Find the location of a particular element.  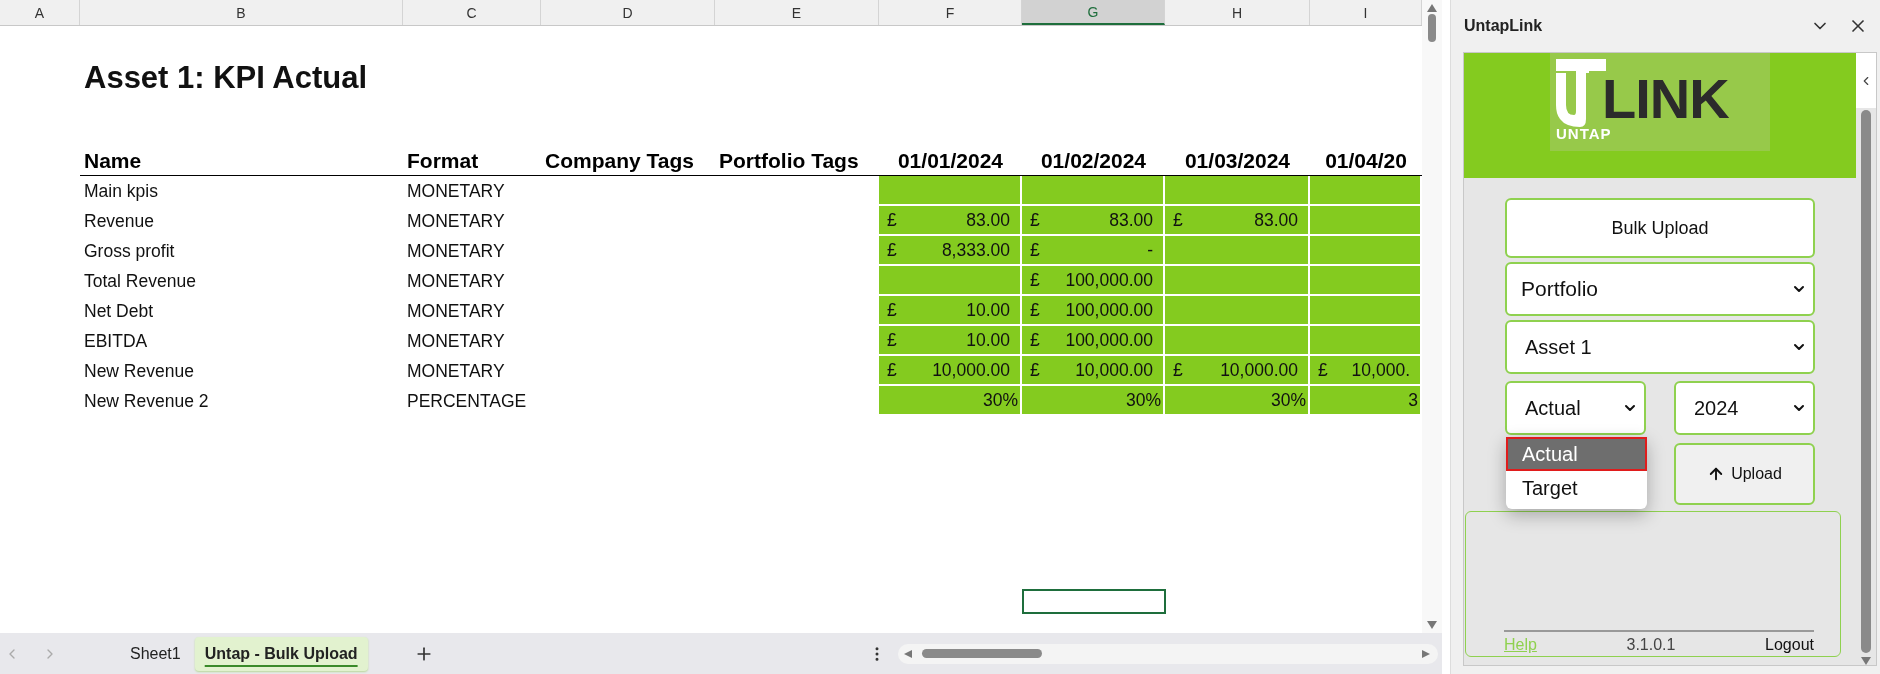

dropdown-option: Actual is located at coordinates (1576, 454).